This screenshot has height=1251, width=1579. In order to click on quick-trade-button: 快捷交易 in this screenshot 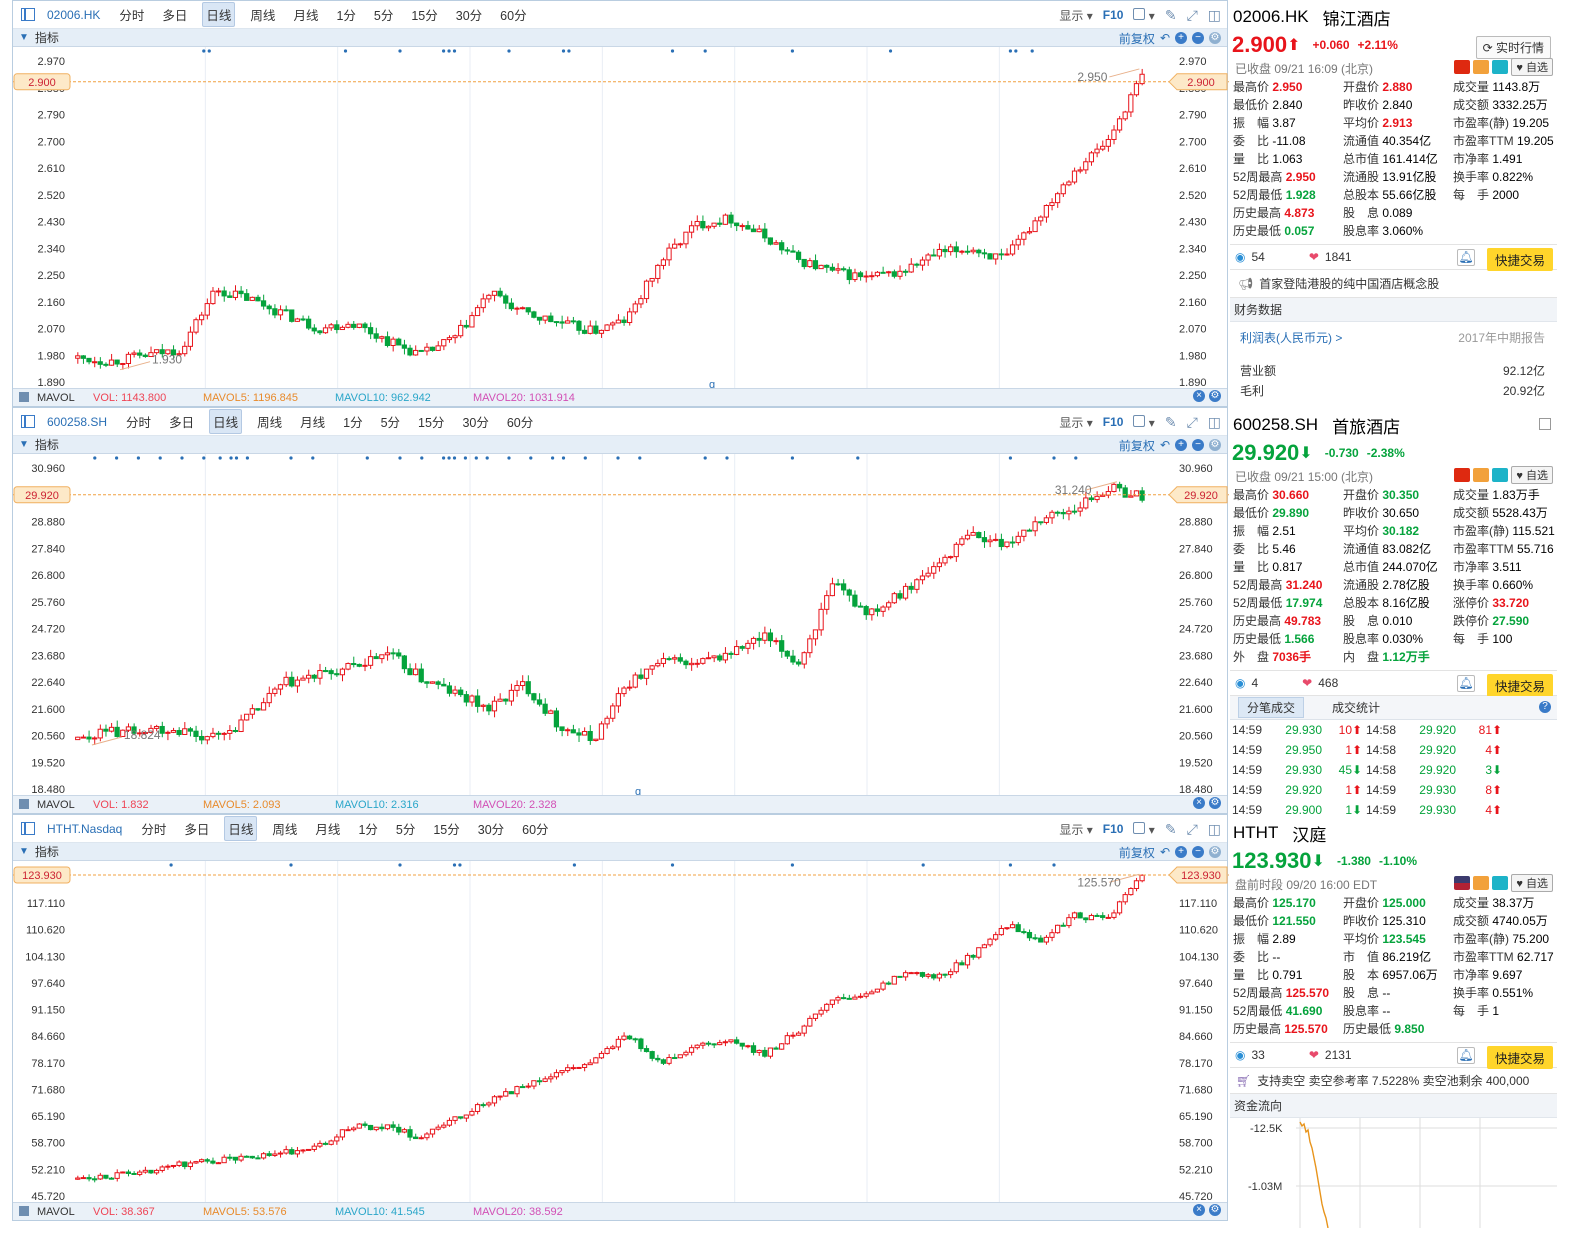, I will do `click(1519, 685)`.